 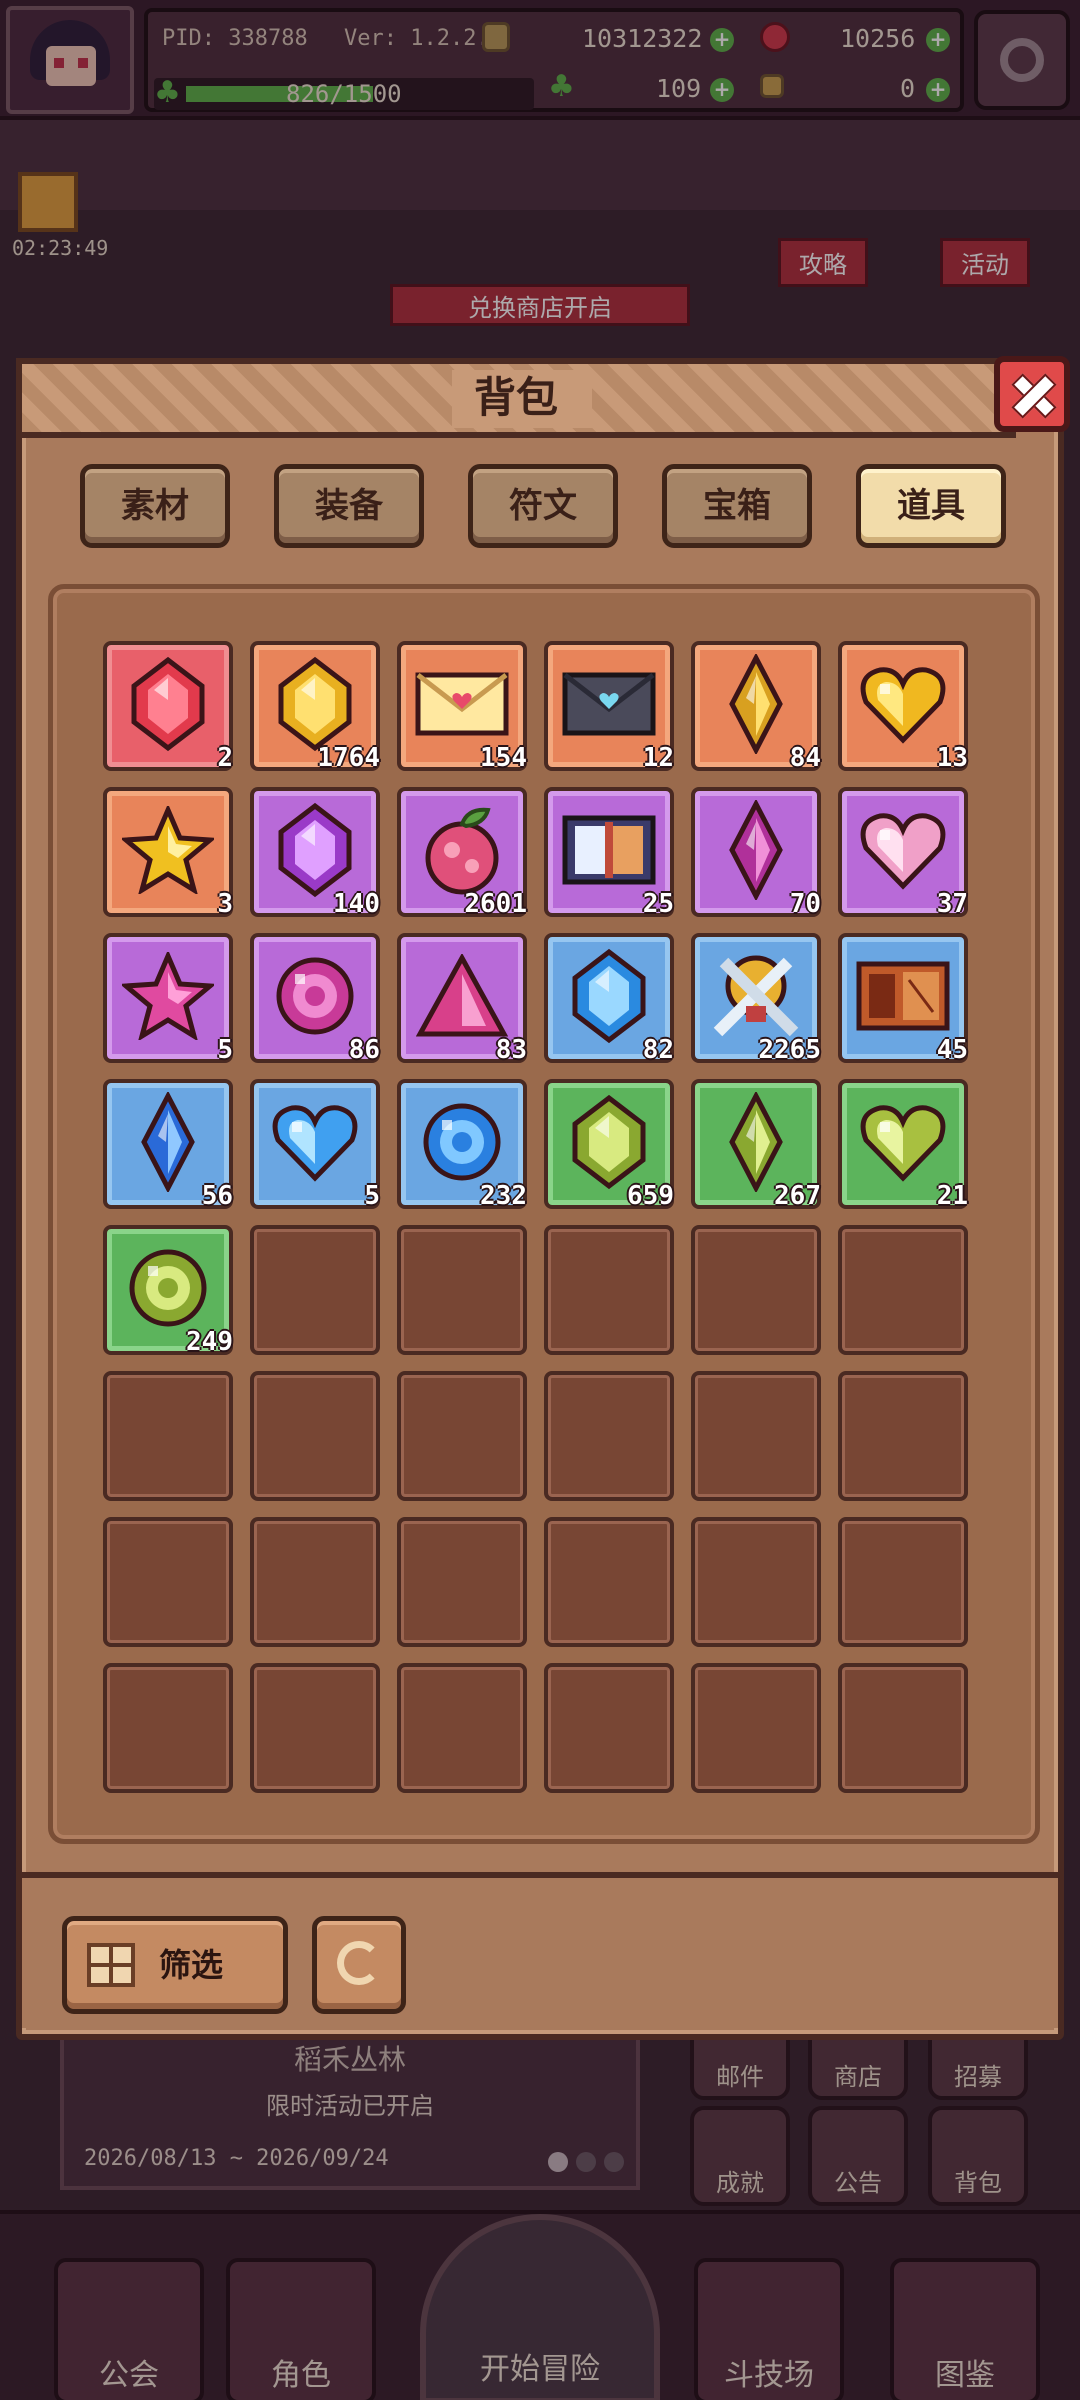 I want to click on inventory-item-slot: 37, so click(x=903, y=853).